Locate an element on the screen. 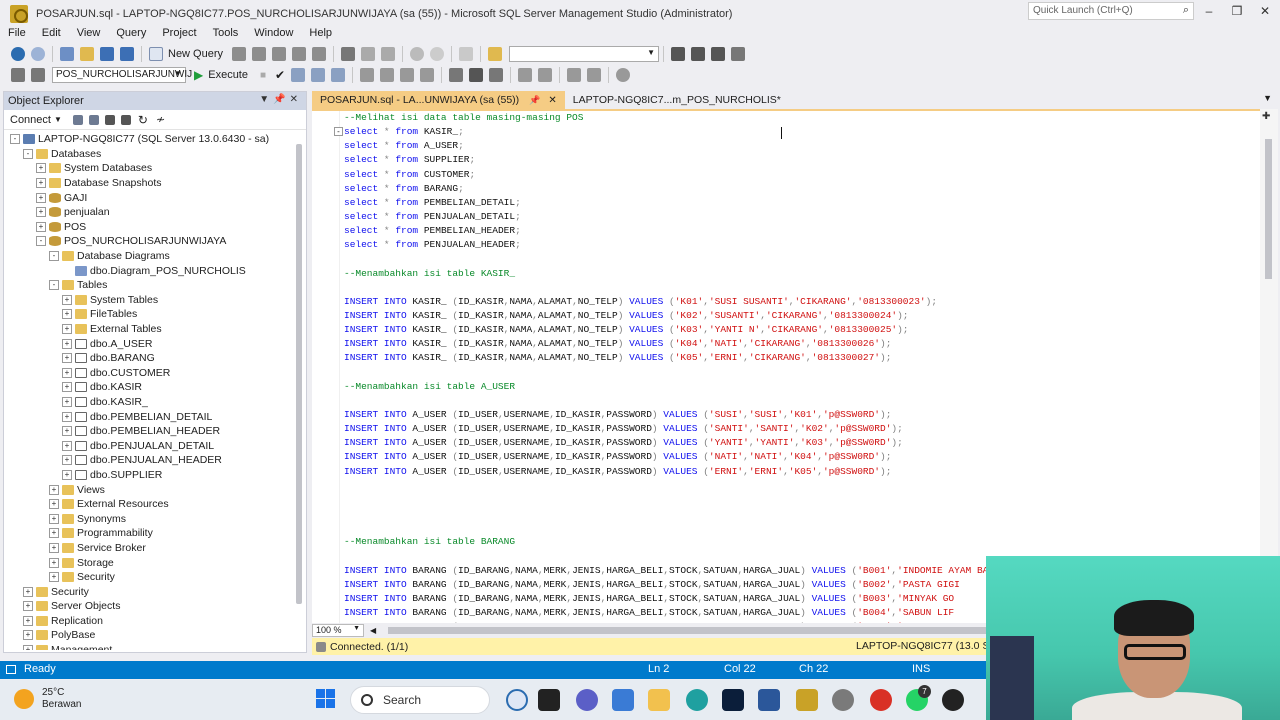  tree-node: + dbo.PENJUALAN_HEADER is located at coordinates (155, 460).